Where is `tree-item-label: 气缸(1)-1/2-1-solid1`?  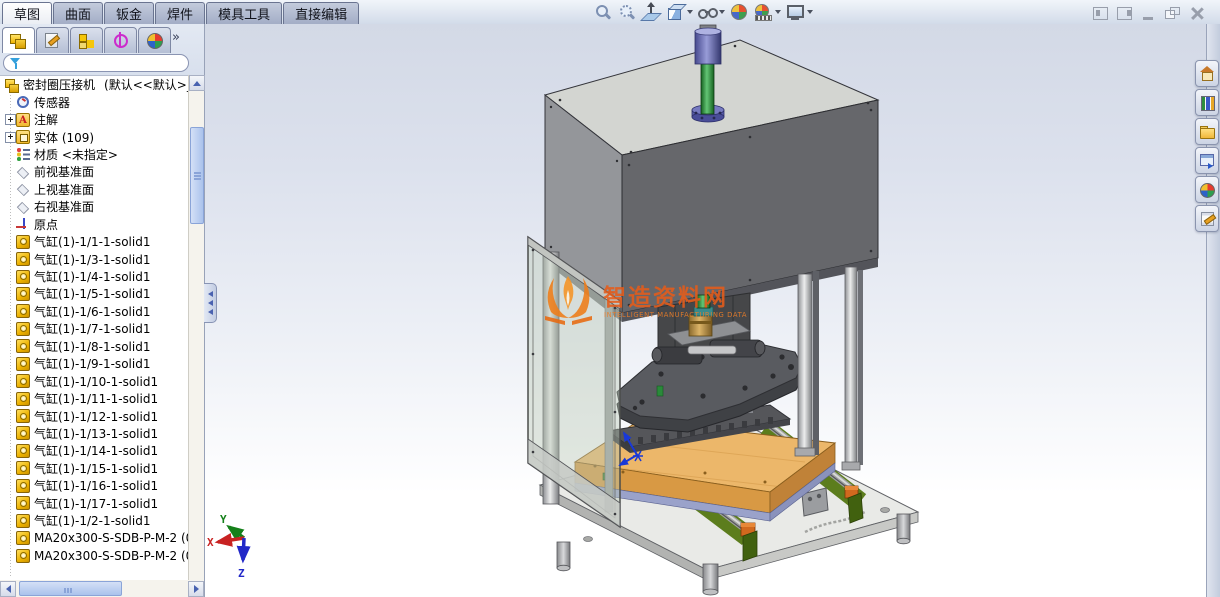
tree-item-label: 气缸(1)-1/2-1-solid1 is located at coordinates (92, 521).